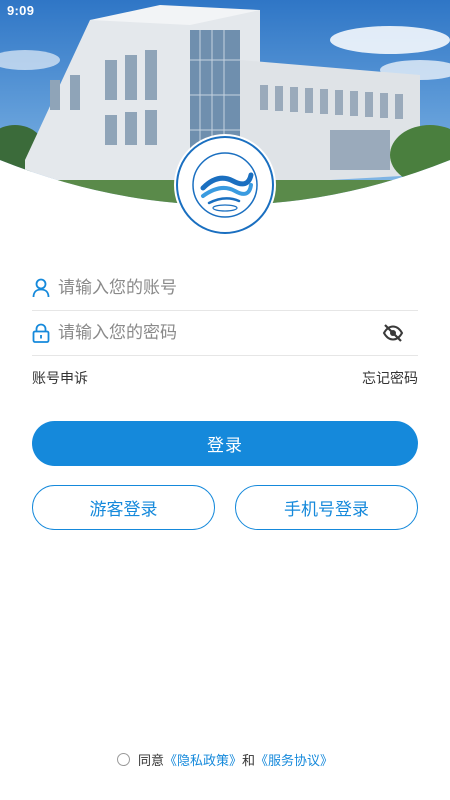 The image size is (450, 800). I want to click on password-field, so click(225, 333).